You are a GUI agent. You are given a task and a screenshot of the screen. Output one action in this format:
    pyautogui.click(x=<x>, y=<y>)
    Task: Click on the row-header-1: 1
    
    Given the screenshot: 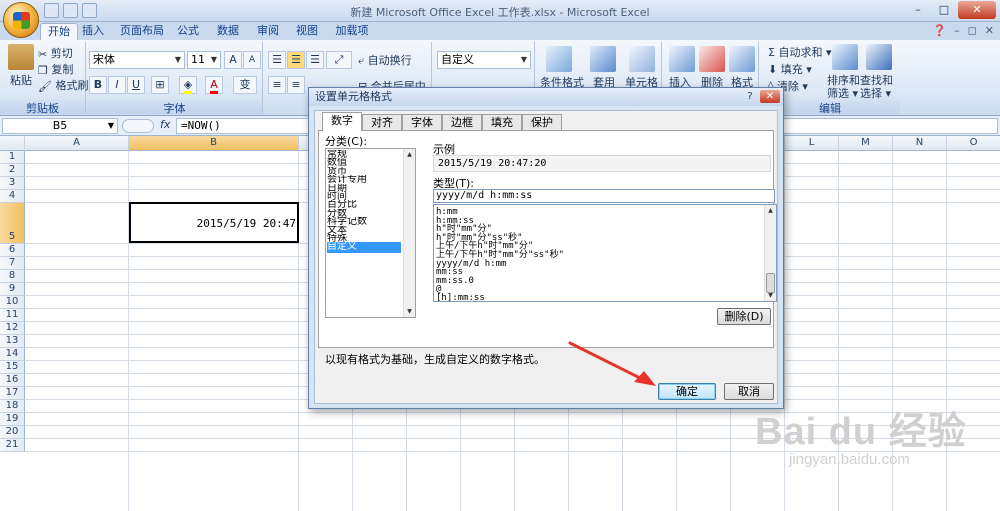 What is the action you would take?
    pyautogui.click(x=12, y=157)
    